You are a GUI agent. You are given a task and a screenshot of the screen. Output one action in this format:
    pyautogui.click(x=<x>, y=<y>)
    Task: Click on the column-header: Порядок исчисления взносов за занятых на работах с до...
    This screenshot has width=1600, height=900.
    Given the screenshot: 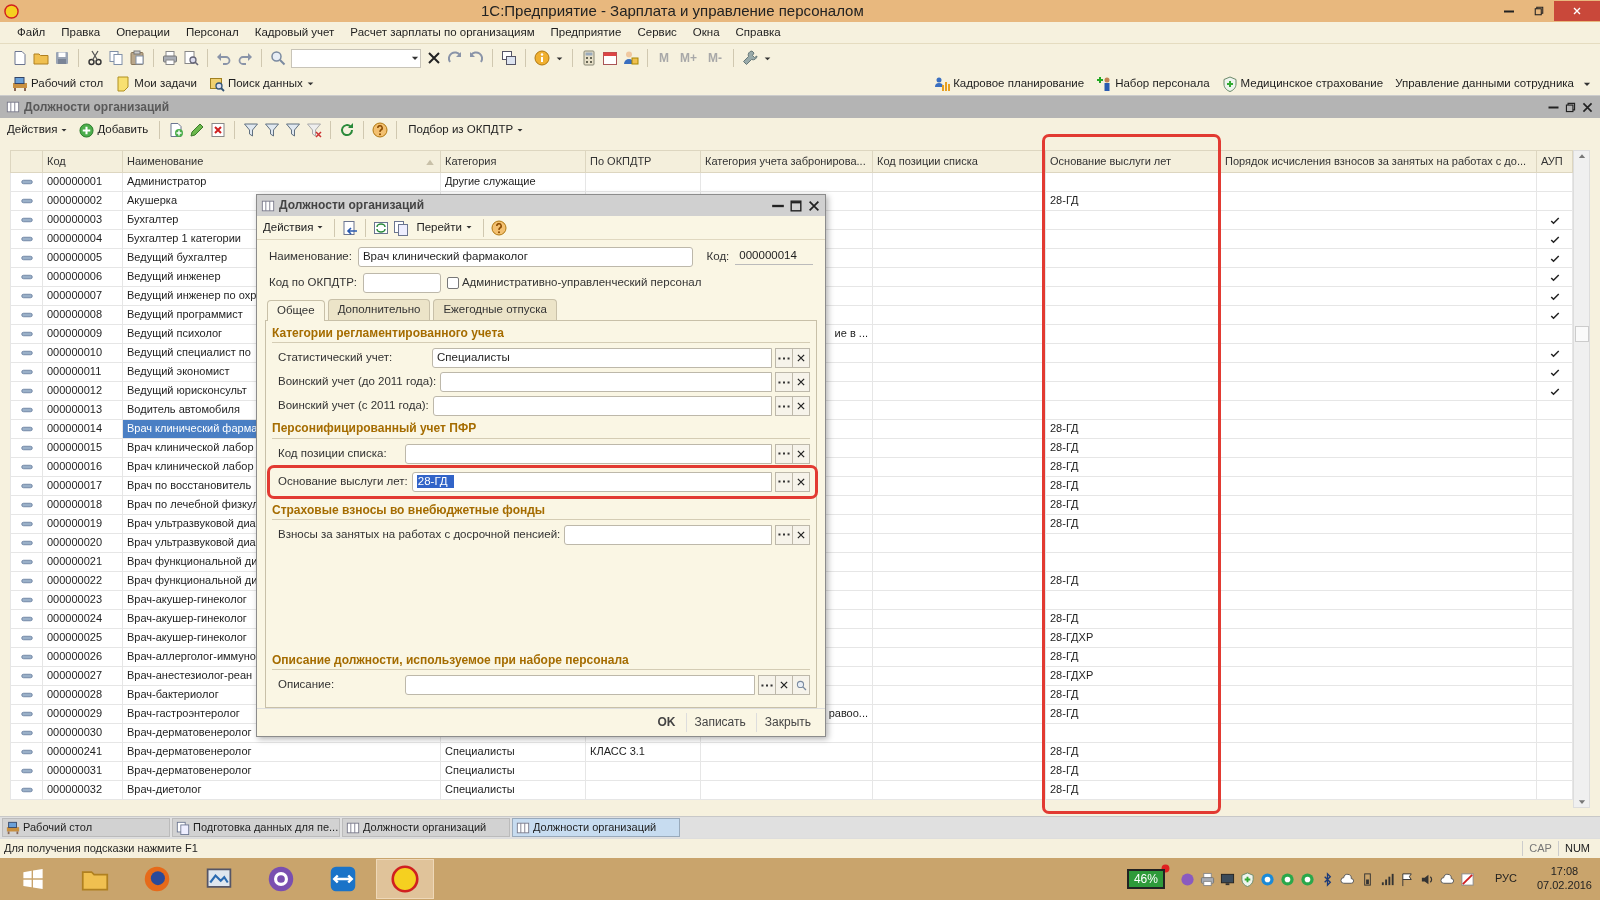 What is the action you would take?
    pyautogui.click(x=1376, y=161)
    